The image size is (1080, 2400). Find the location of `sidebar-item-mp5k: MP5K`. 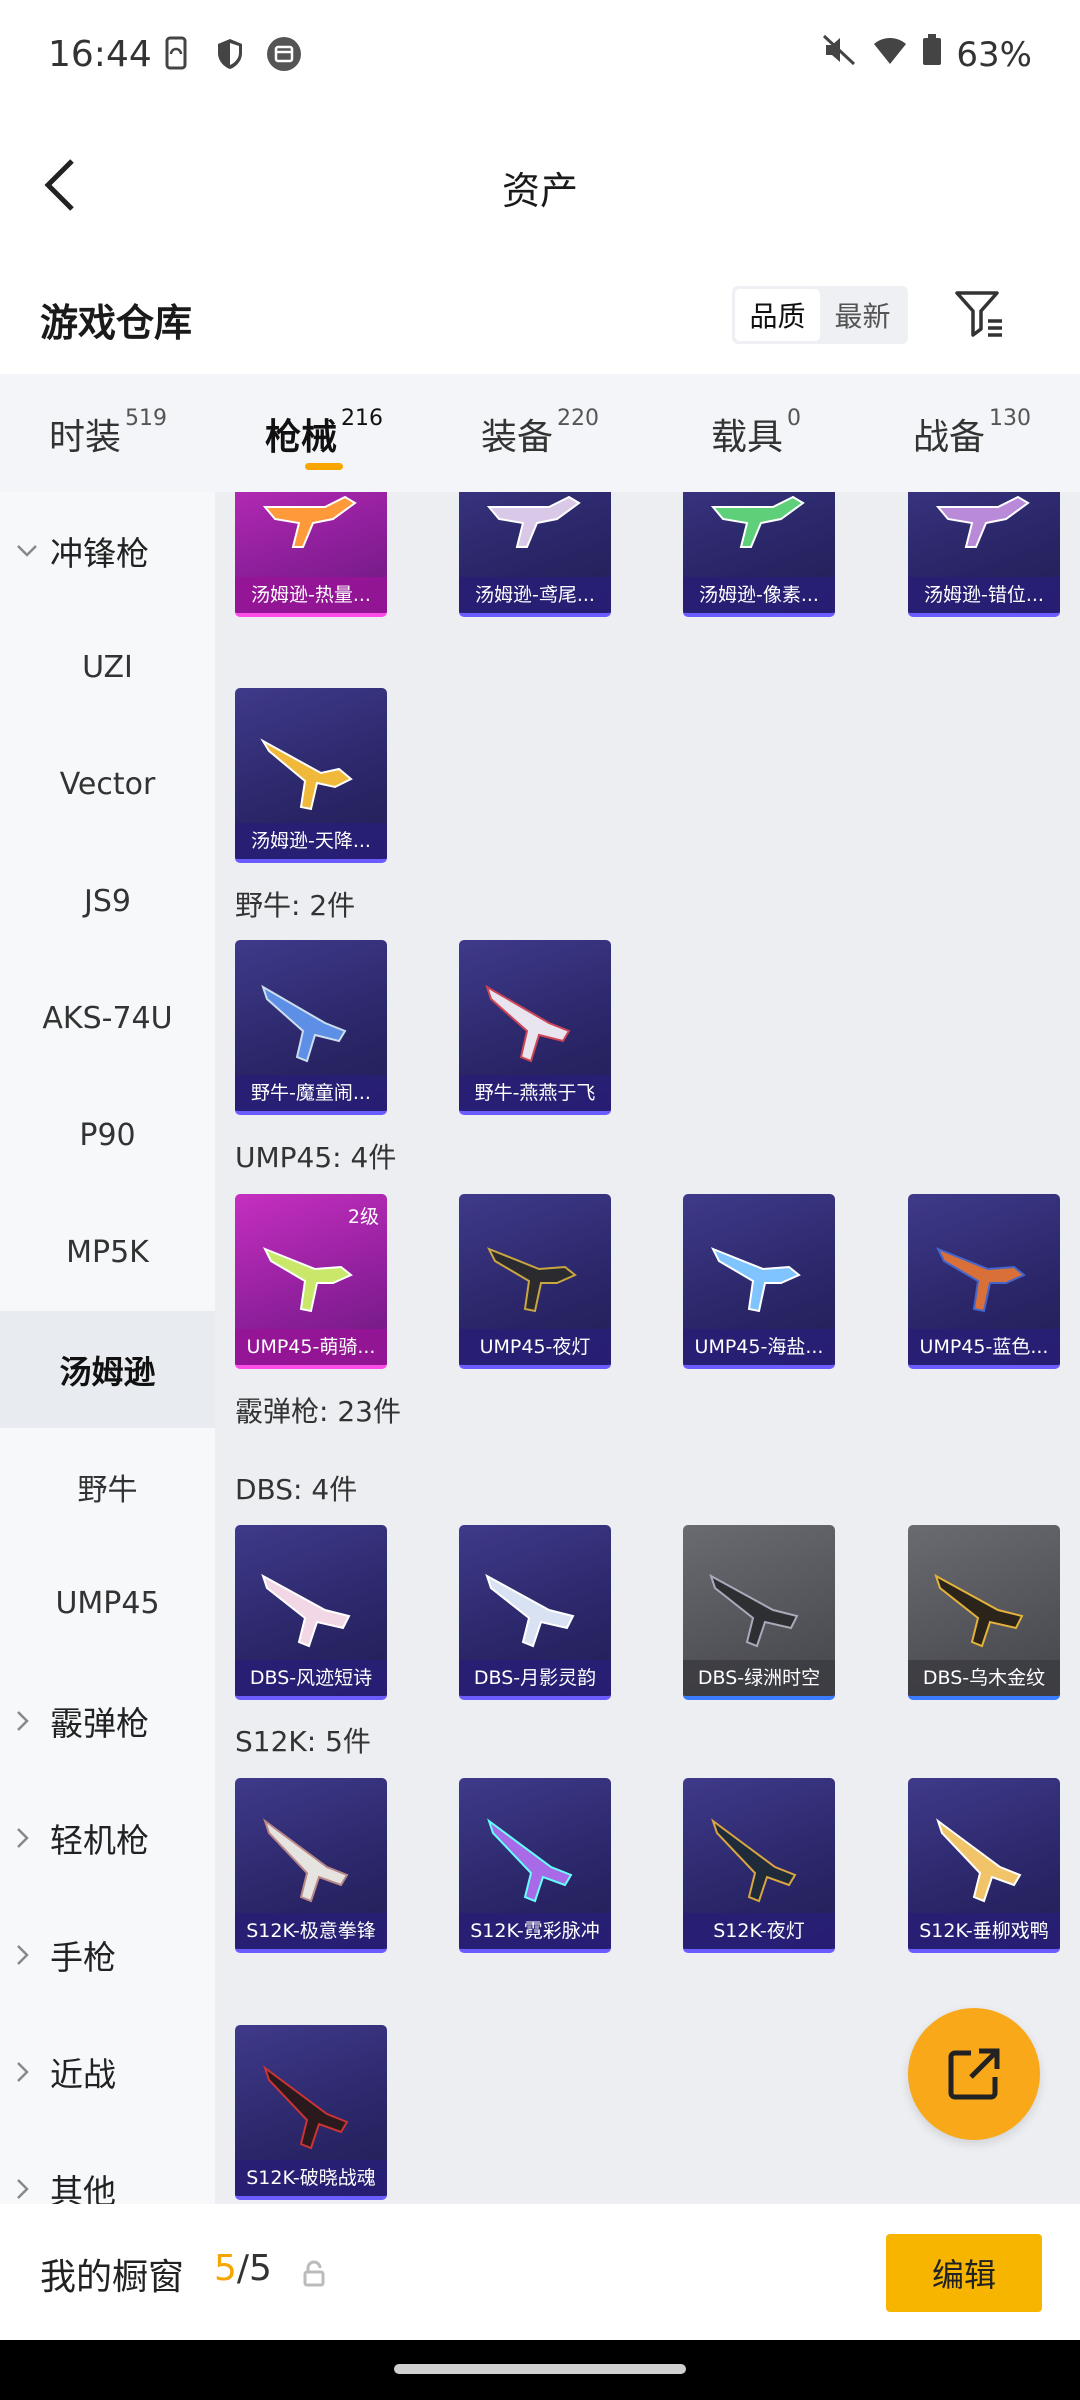

sidebar-item-mp5k: MP5K is located at coordinates (107, 1252).